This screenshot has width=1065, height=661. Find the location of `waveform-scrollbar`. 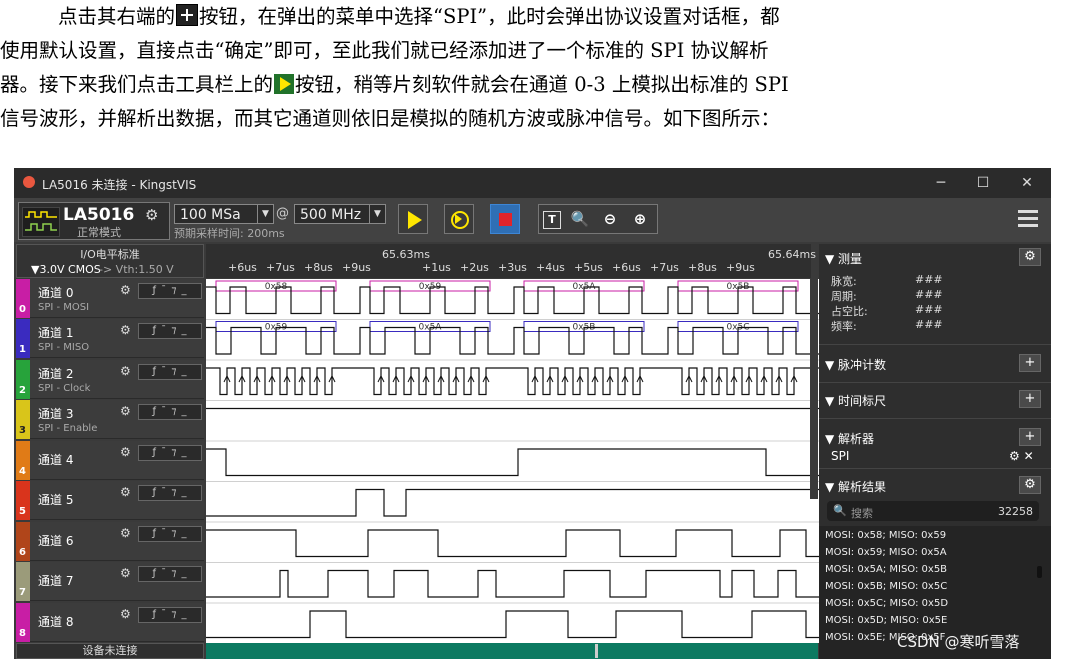

waveform-scrollbar is located at coordinates (814, 389).